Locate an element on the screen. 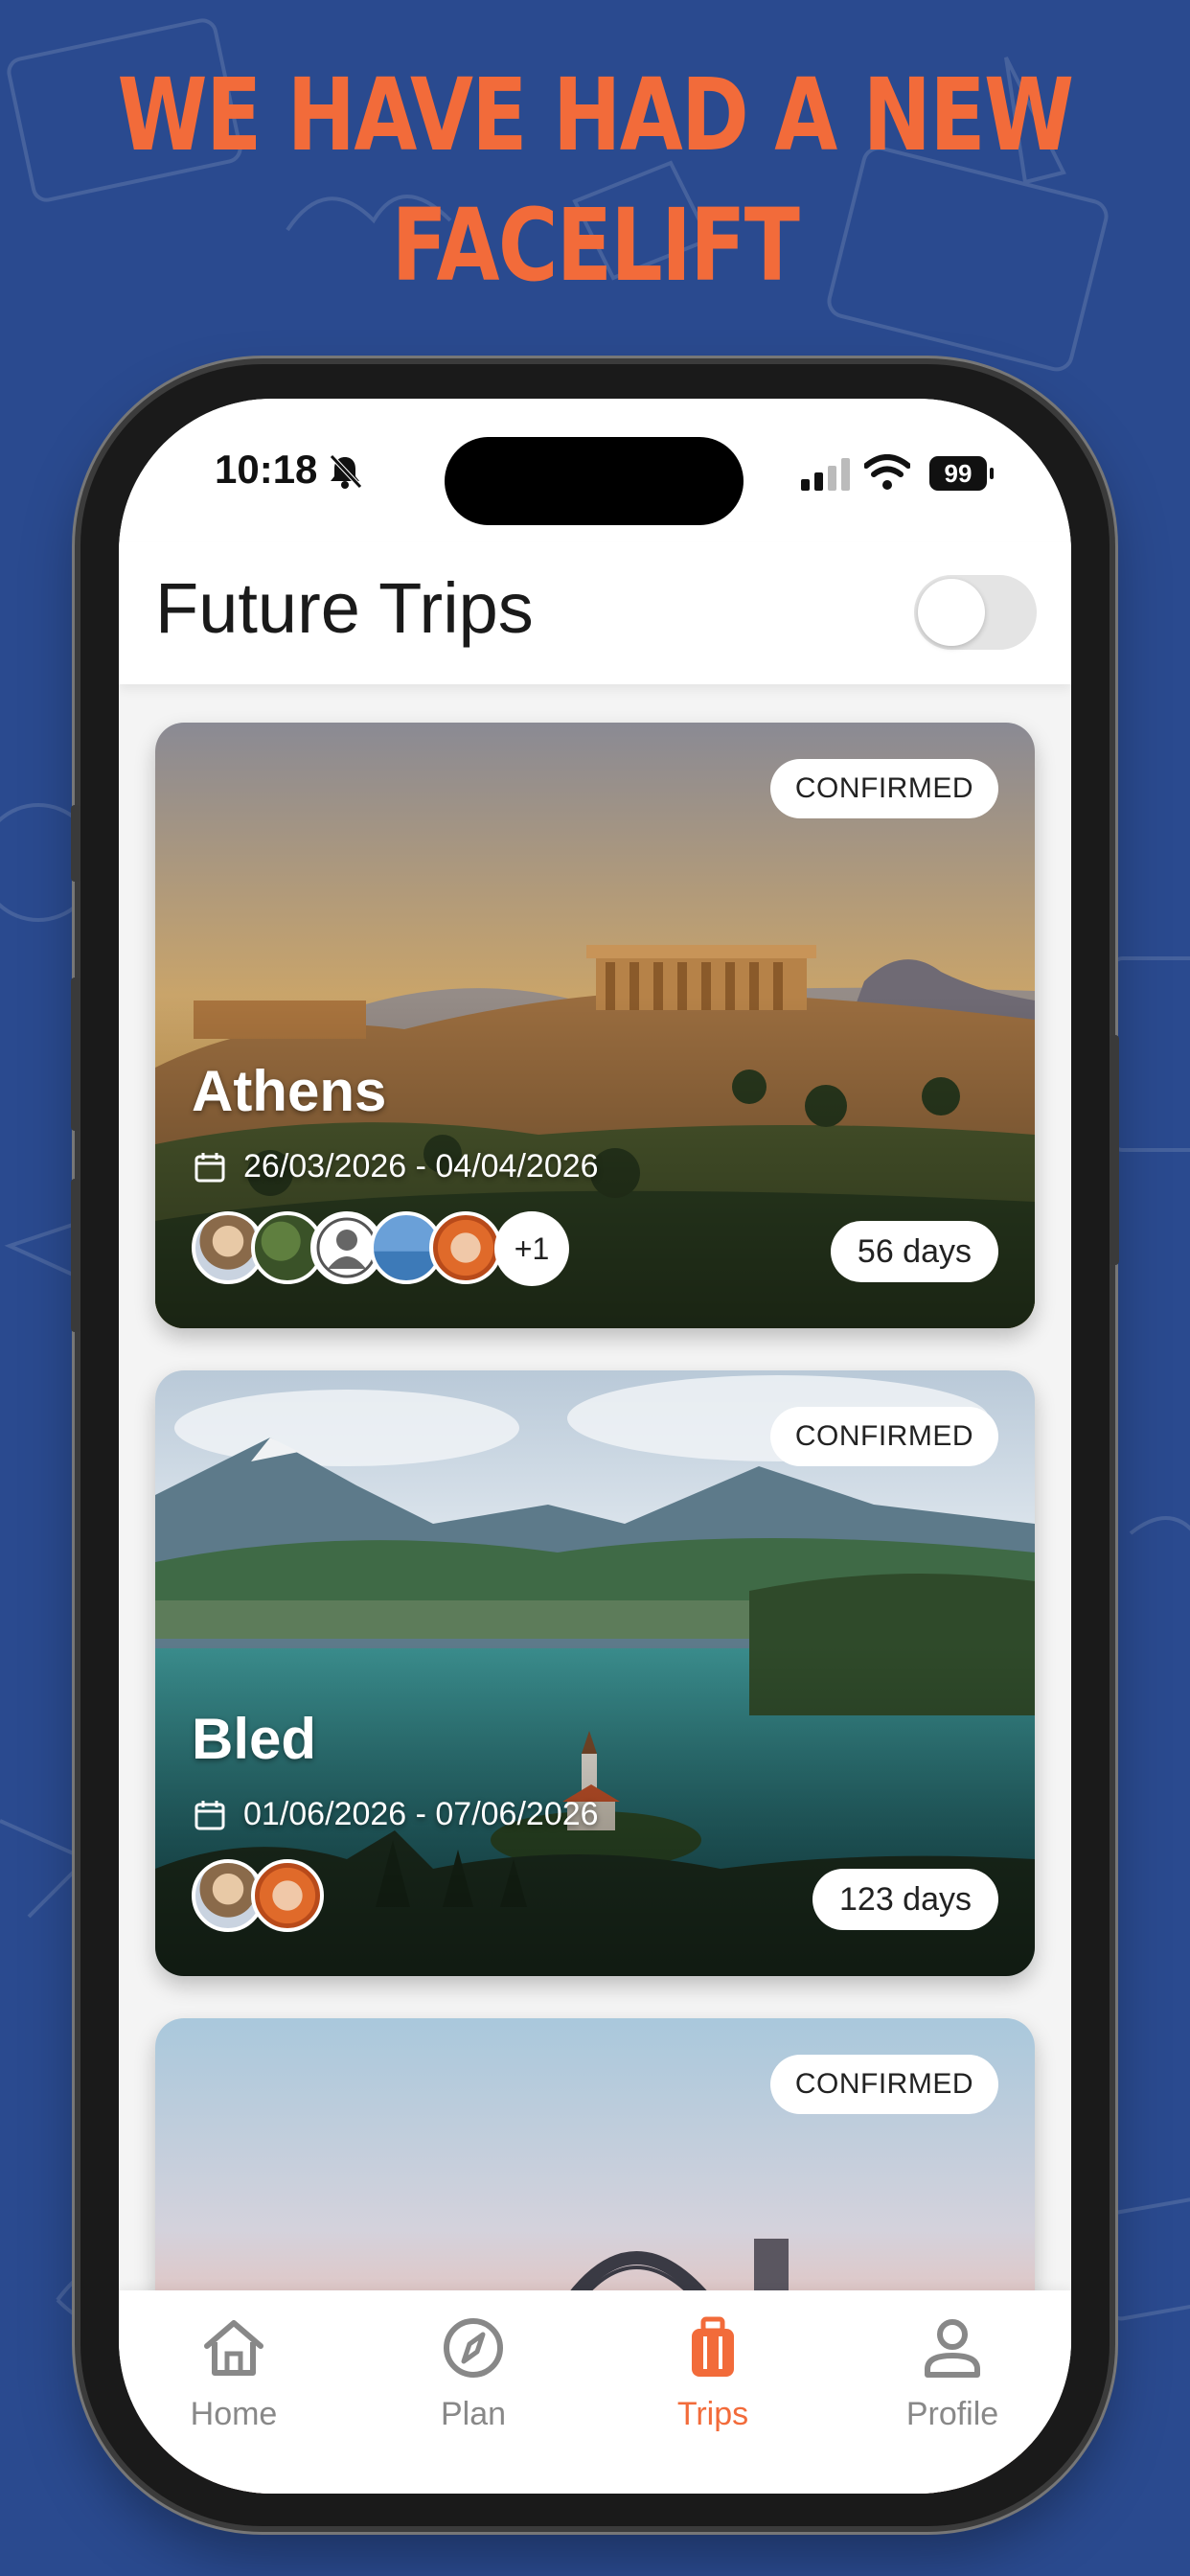  tab-trips: Trips is located at coordinates (713, 2372).